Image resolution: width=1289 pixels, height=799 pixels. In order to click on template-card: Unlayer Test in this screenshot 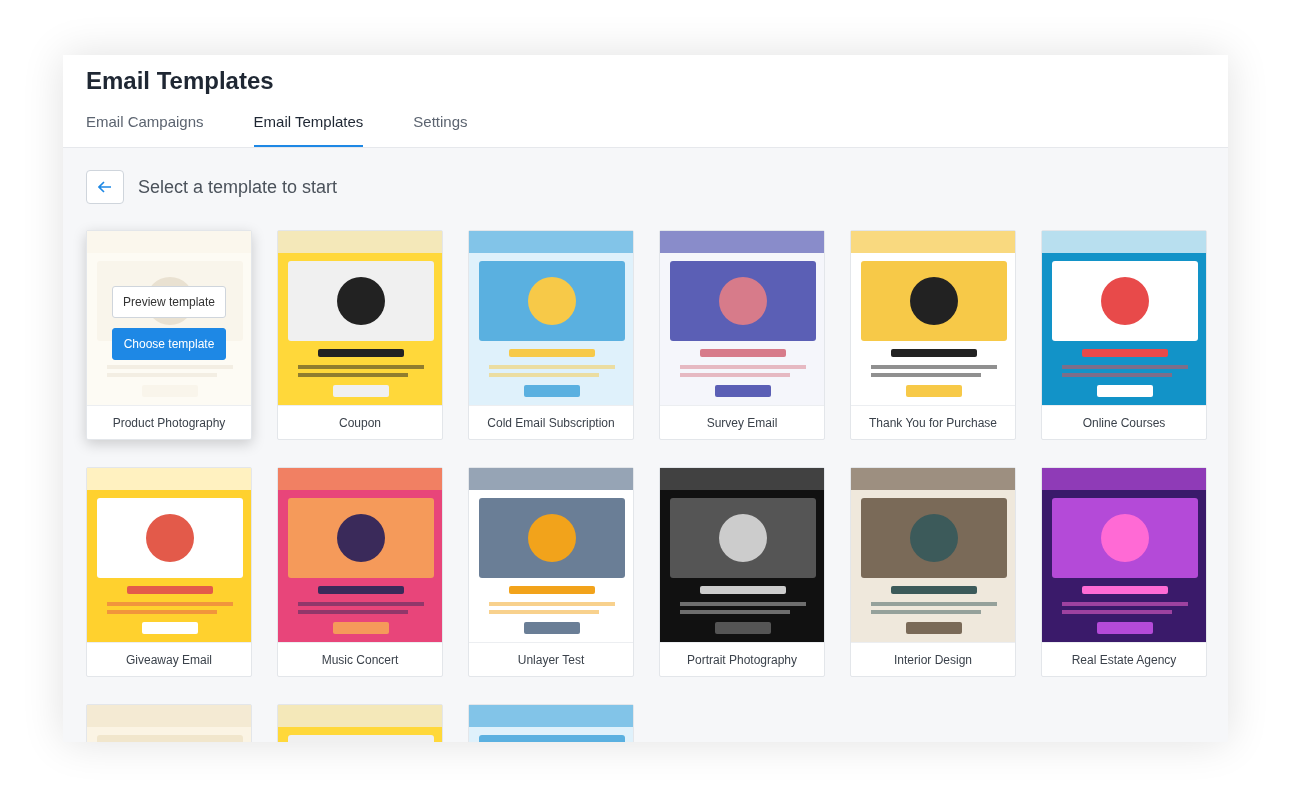, I will do `click(551, 572)`.